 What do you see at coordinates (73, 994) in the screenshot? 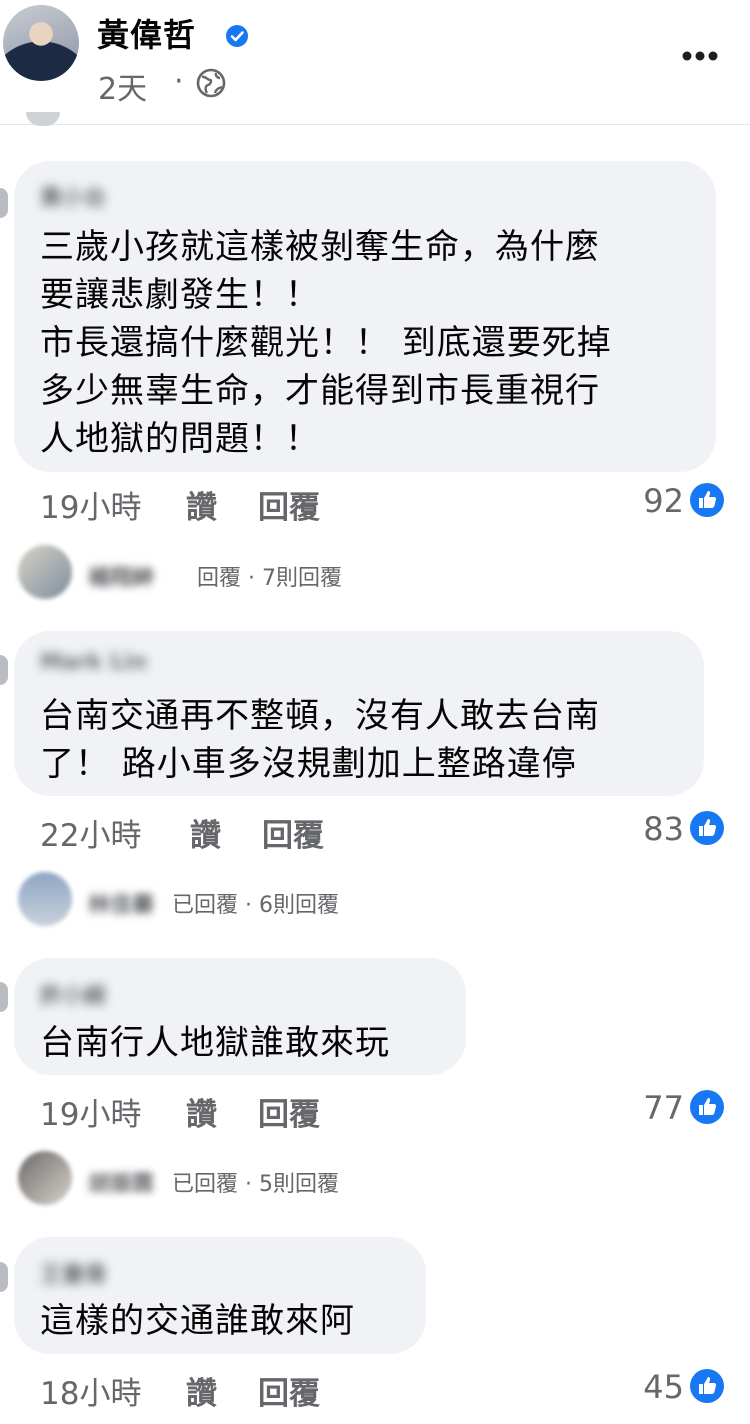
I see `comment-author: 許小綺` at bounding box center [73, 994].